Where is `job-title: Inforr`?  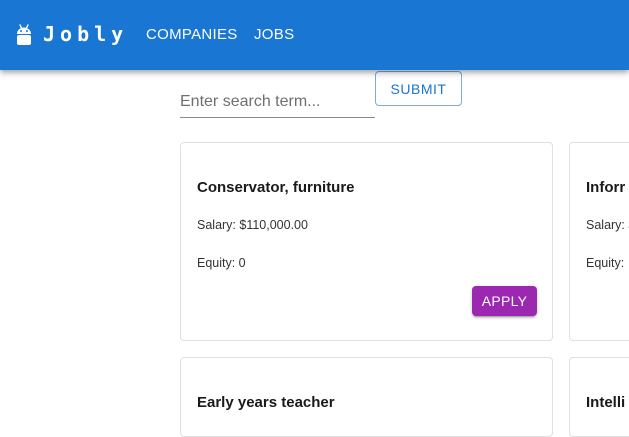
job-title: Inforr is located at coordinates (606, 187).